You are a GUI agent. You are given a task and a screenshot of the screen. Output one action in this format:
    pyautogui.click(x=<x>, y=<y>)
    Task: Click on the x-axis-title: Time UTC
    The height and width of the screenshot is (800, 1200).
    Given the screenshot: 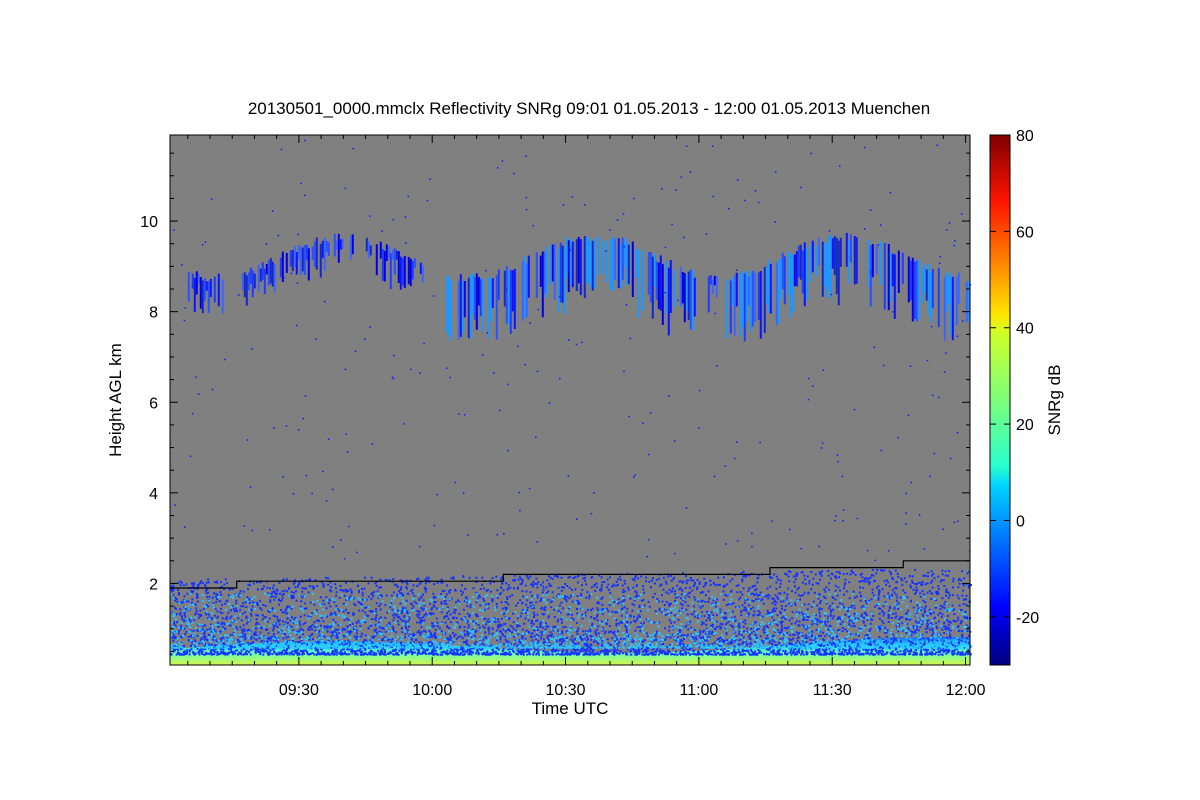 What is the action you would take?
    pyautogui.click(x=570, y=708)
    